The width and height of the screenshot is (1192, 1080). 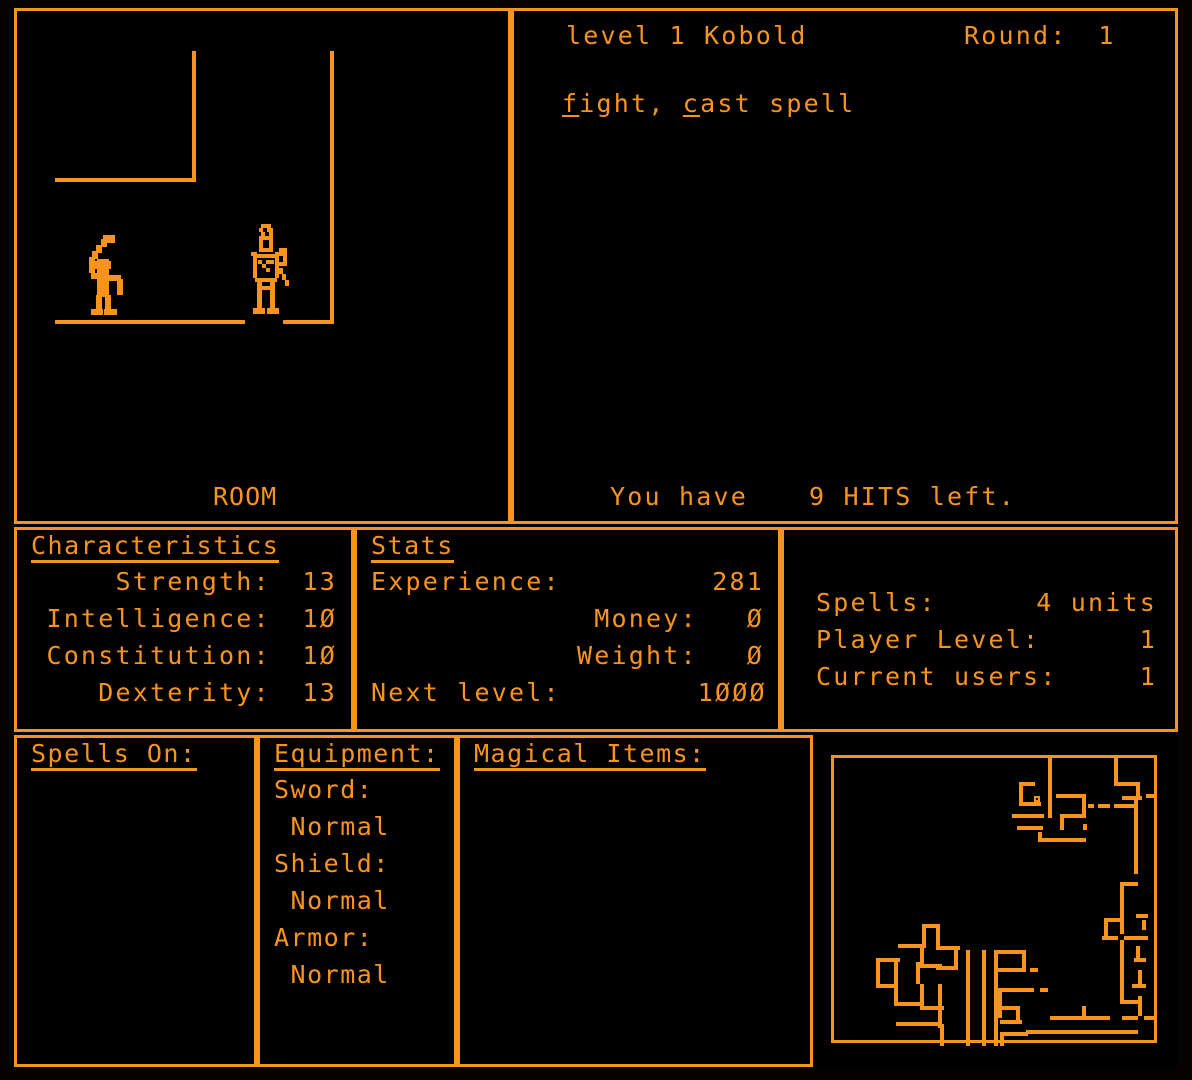 I want to click on info-row: Spells: 4 units, so click(x=979, y=602).